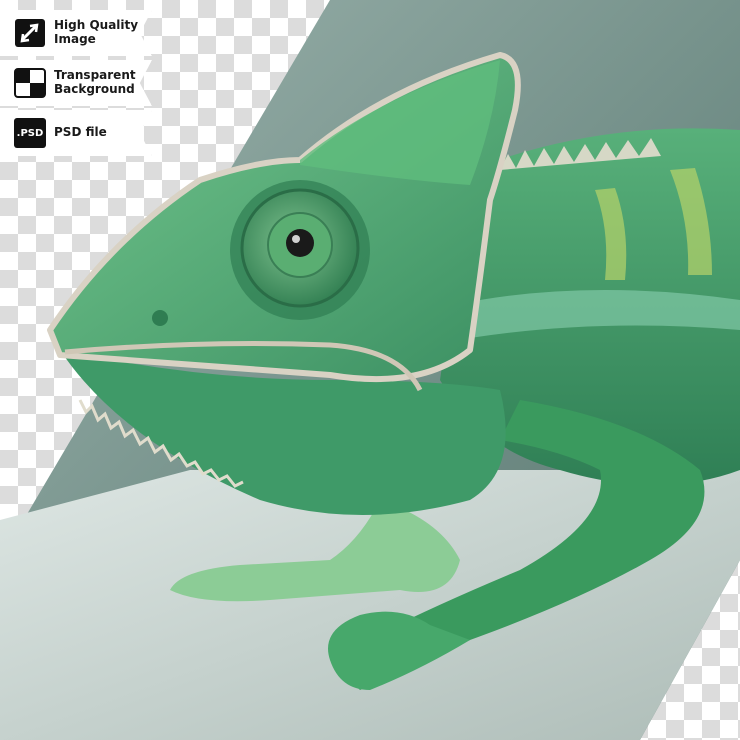 The width and height of the screenshot is (740, 740). Describe the element at coordinates (30, 83) in the screenshot. I see `transparency-checker-icon` at that location.